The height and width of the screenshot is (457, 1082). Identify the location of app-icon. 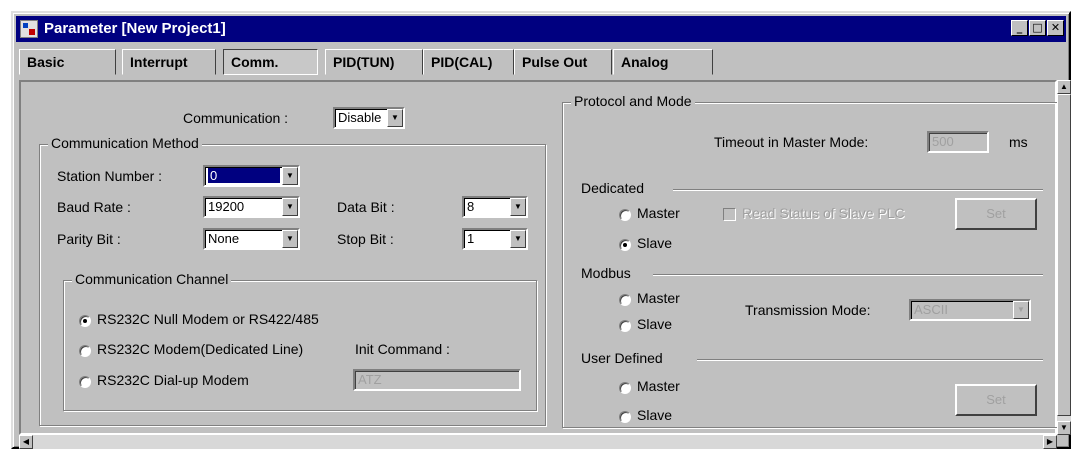
(29, 29).